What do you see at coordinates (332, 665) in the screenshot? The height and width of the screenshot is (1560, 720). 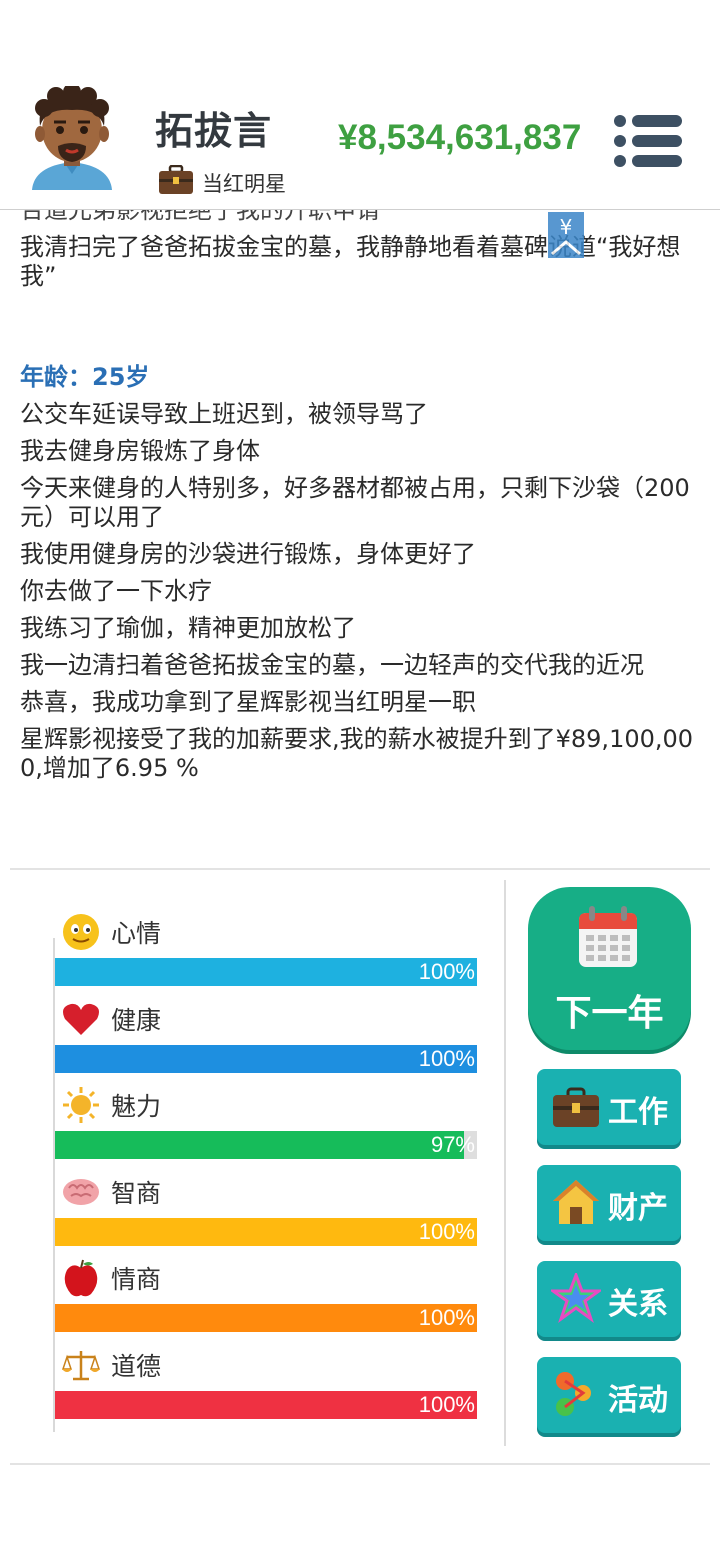 I see `log-entry: 我一边清扫着爸爸拓拔金宝的墓，一边轻声的交代我的近况` at bounding box center [332, 665].